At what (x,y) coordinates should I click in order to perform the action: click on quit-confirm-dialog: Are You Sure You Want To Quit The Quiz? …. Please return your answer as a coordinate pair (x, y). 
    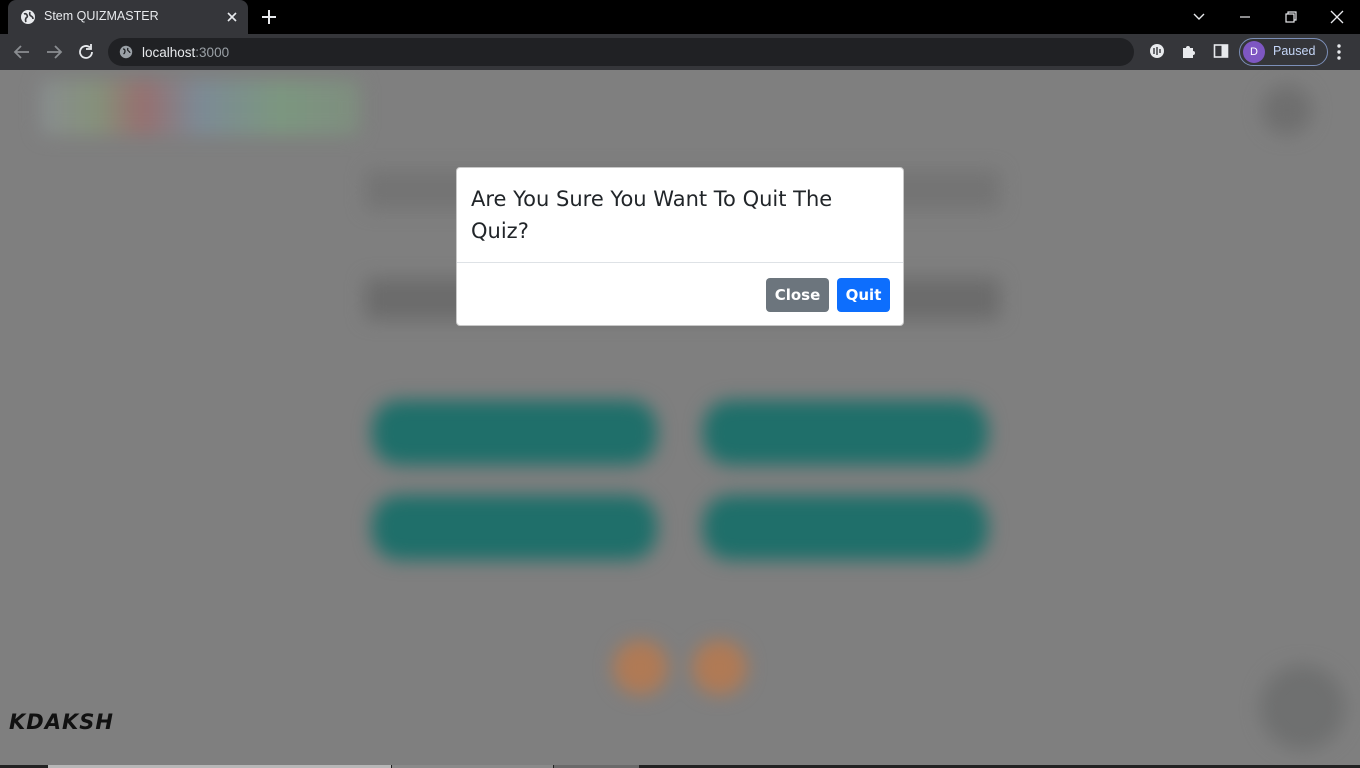
    Looking at the image, I should click on (680, 246).